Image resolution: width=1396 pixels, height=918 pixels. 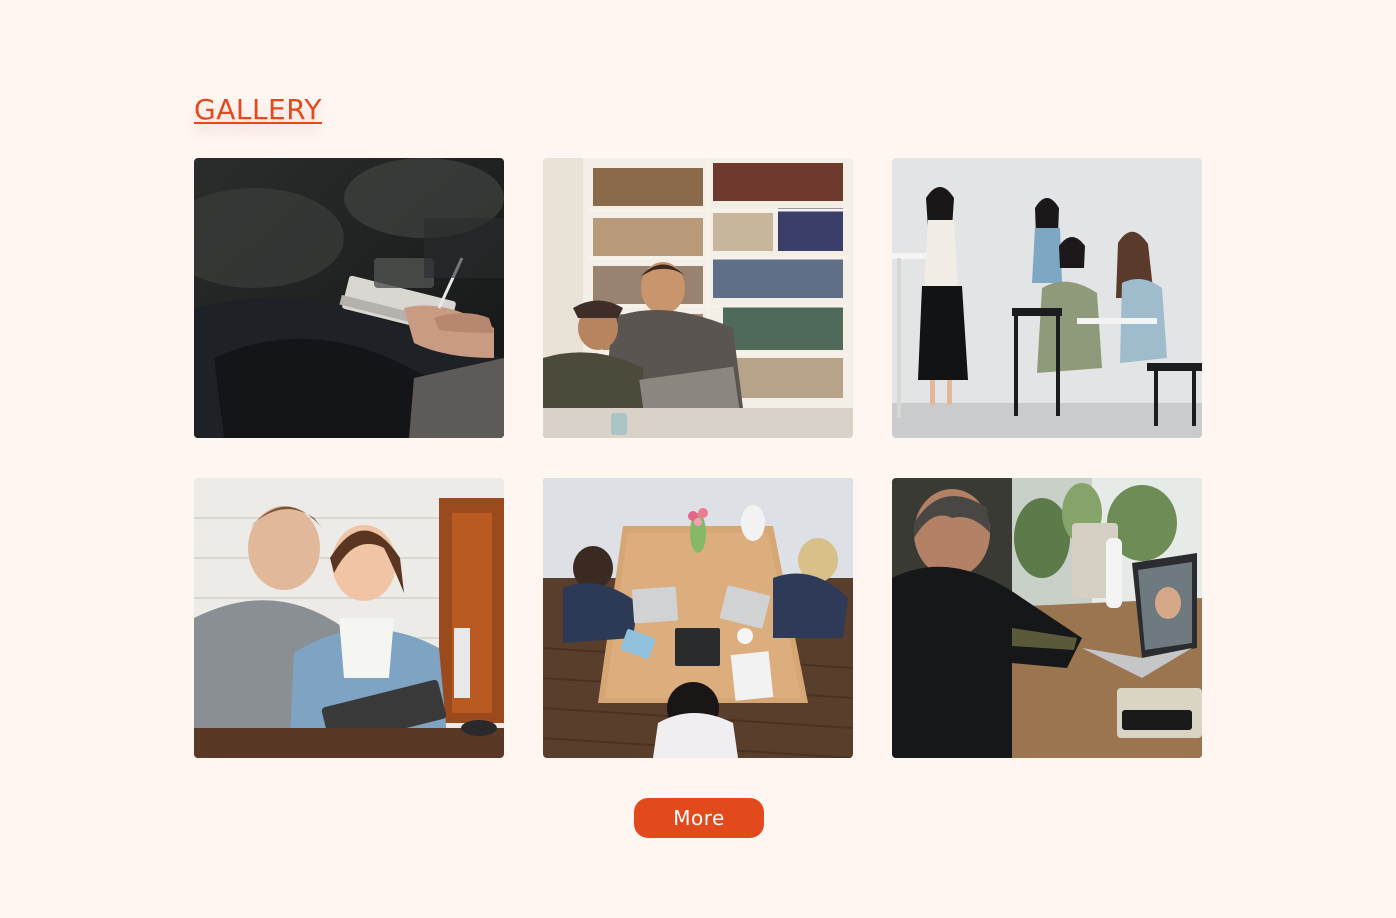 I want to click on photo-two-colleagues-tablet-icon, so click(x=349, y=618).